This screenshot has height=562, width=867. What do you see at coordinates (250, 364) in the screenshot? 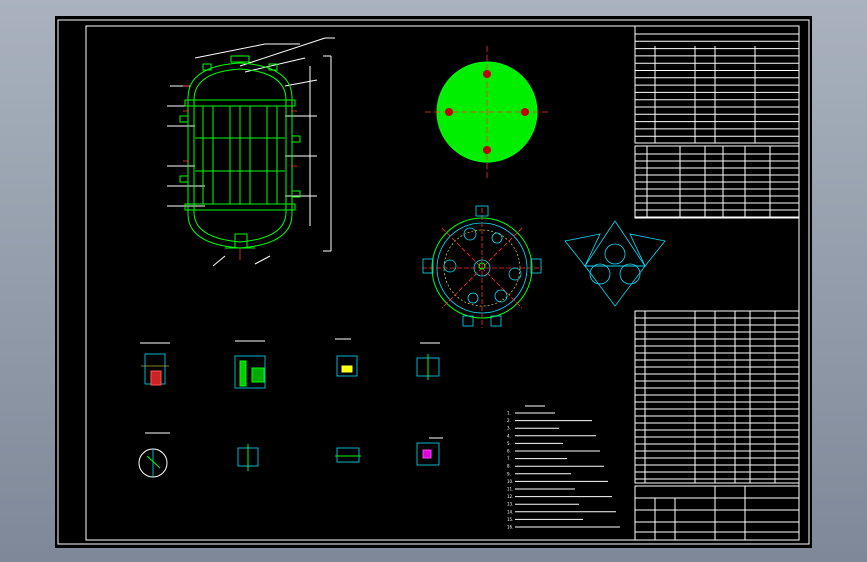
I see `detail-b` at bounding box center [250, 364].